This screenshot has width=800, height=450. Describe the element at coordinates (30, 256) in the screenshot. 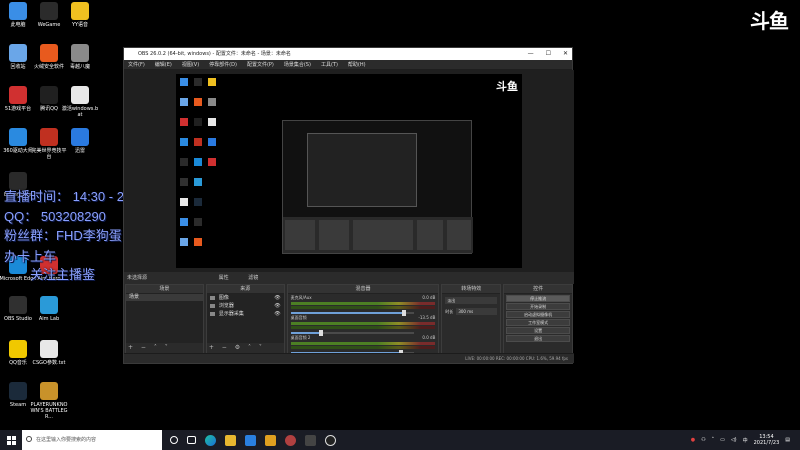

I see `overlay-line4: 办卡上车` at that location.